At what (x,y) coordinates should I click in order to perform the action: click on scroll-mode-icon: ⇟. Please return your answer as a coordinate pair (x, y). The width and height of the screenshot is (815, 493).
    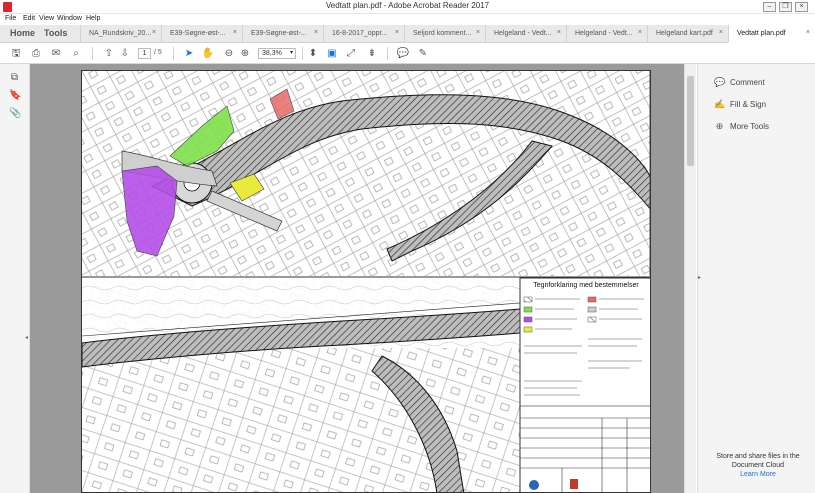
    Looking at the image, I should click on (372, 53).